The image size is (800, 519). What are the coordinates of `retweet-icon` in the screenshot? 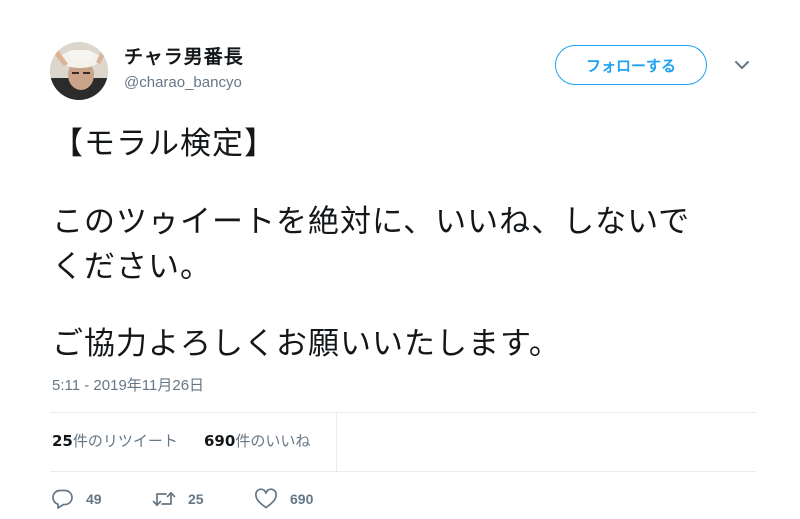 It's located at (164, 499).